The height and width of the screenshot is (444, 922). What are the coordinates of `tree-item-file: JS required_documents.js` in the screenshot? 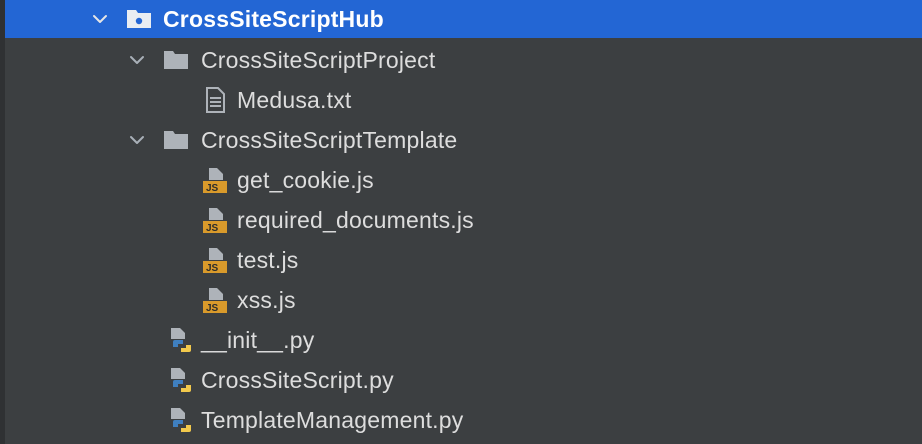 It's located at (461, 220).